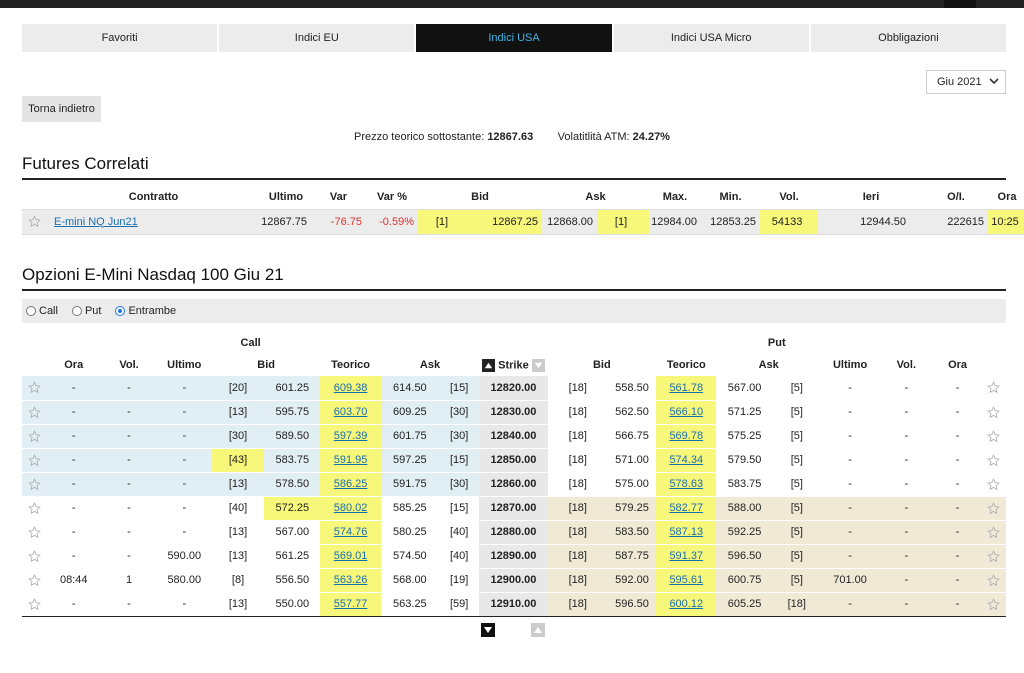  I want to click on put-teorico-cell: 578.63, so click(686, 484).